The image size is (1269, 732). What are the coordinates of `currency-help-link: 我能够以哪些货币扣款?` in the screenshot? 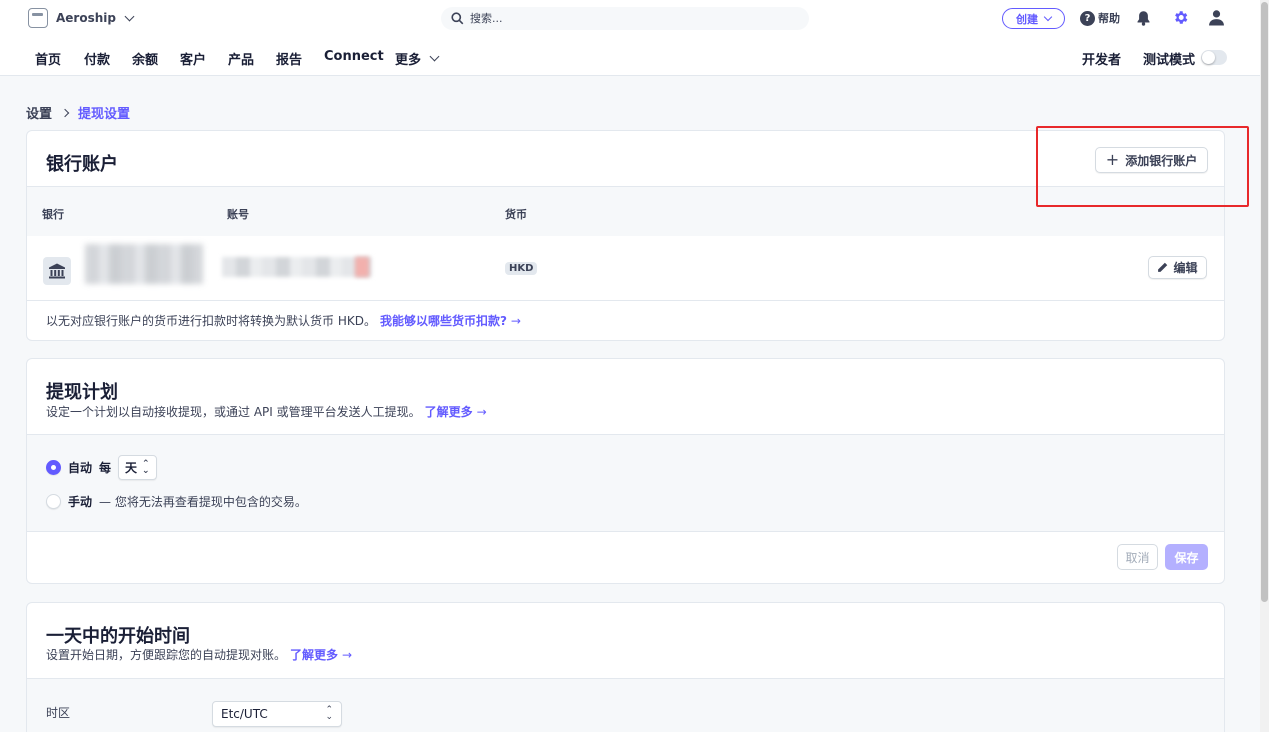 It's located at (443, 320).